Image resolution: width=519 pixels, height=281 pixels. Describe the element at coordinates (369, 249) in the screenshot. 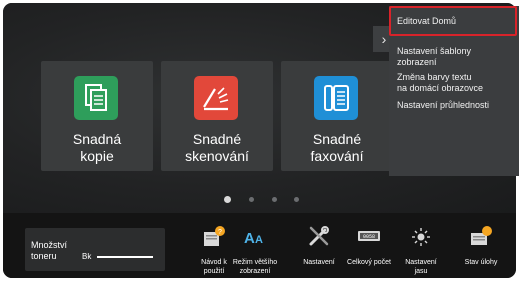

I see `total-count-button: 0058 Celkový počet` at that location.